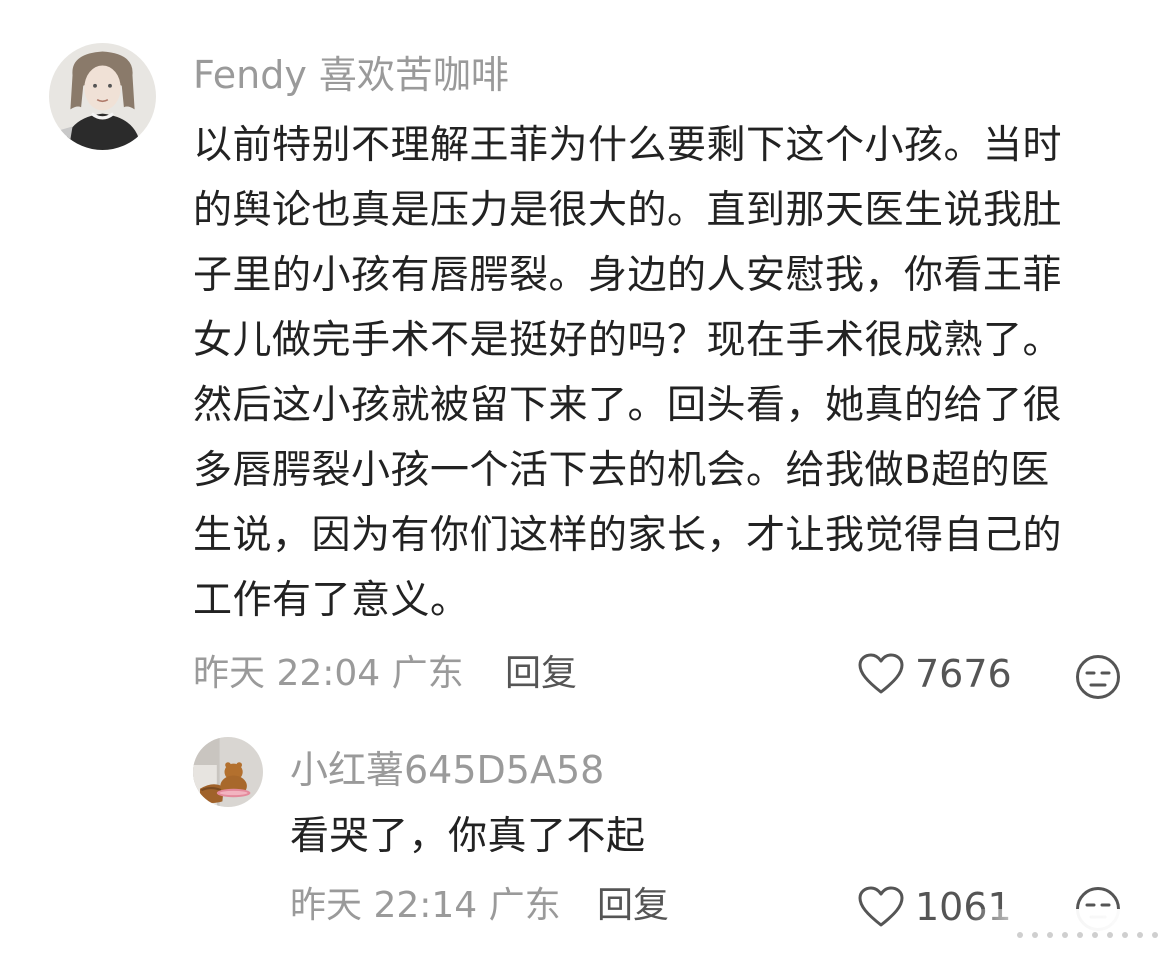  Describe the element at coordinates (1070, 935) in the screenshot. I see `watermark-dots` at that location.